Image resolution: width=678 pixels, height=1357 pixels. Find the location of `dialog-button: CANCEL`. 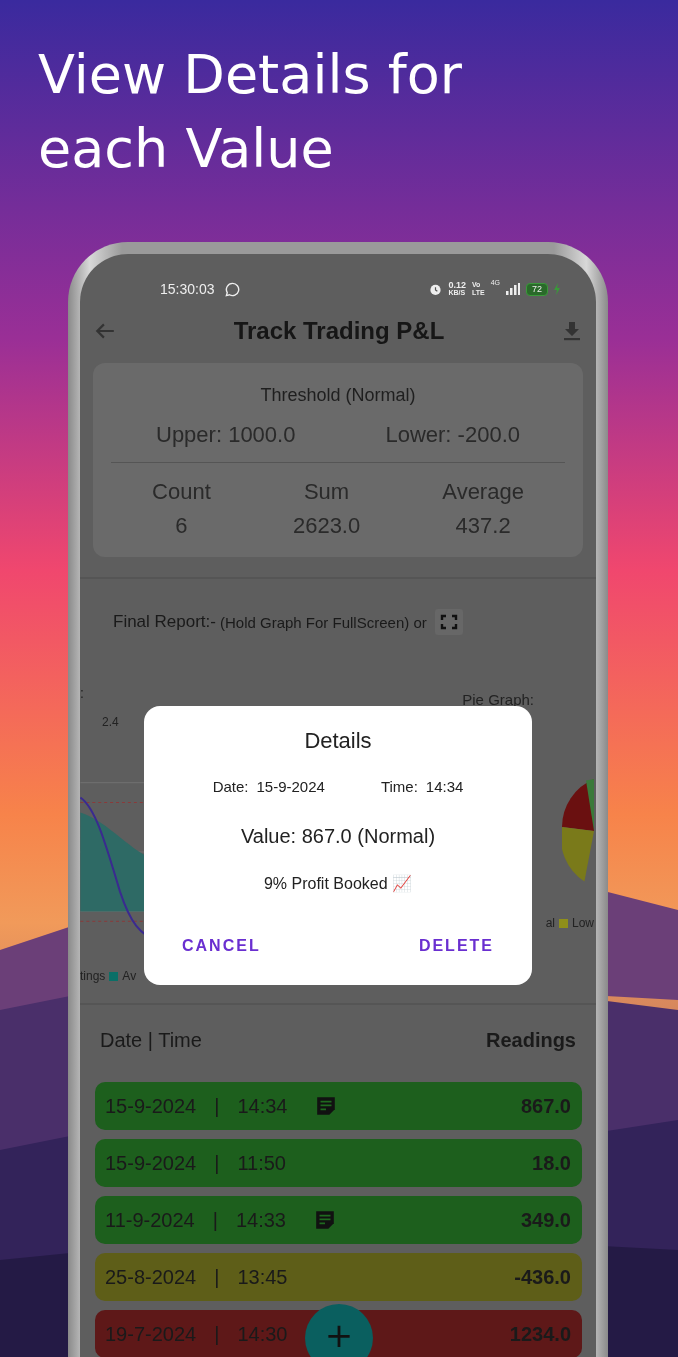

dialog-button: CANCEL is located at coordinates (221, 946).